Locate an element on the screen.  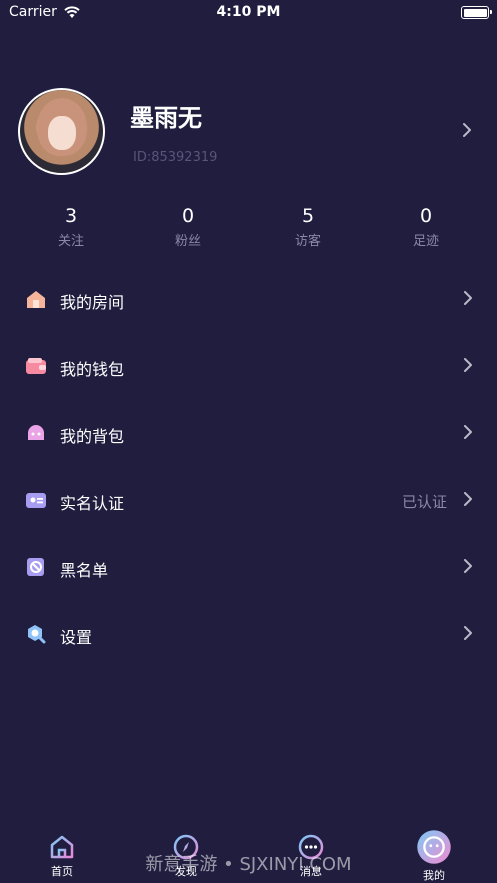
menu-label: 我的钱包 is located at coordinates (92, 369).